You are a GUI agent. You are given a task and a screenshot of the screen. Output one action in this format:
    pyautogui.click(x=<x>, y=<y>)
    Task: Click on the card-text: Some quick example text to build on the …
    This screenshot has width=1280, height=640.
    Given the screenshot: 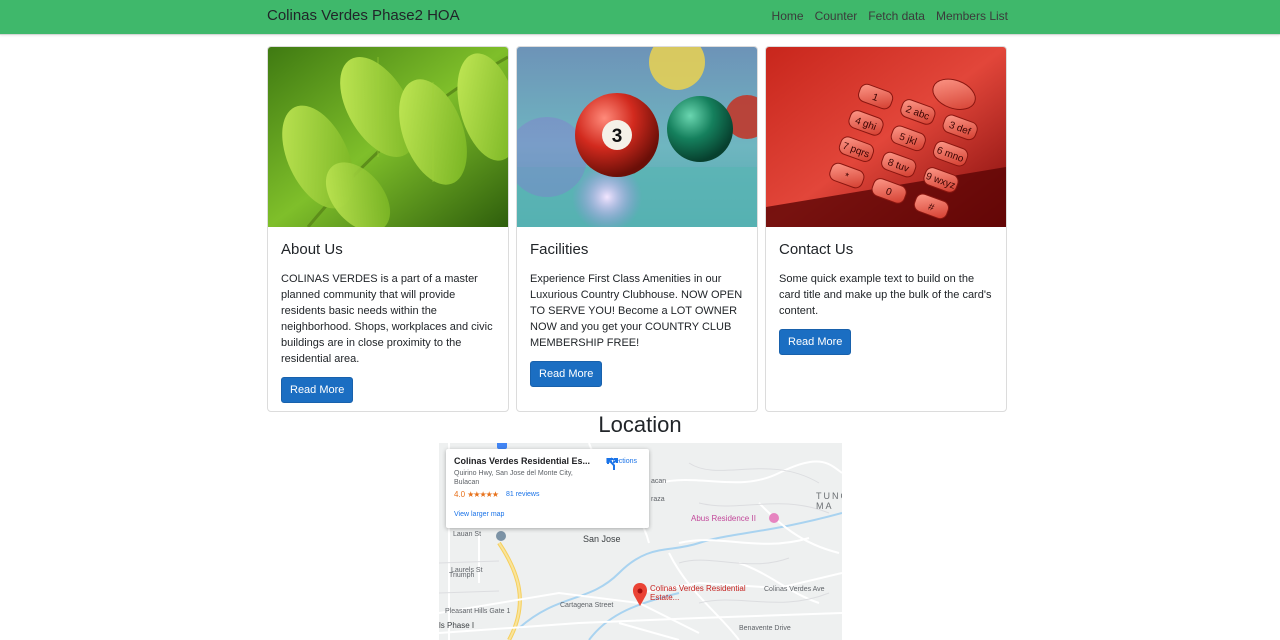 What is the action you would take?
    pyautogui.click(x=885, y=295)
    